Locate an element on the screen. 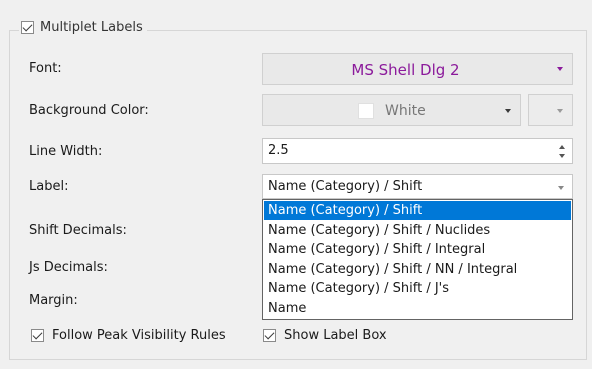  label-combobox: Name (Category) / Shift is located at coordinates (417, 186).